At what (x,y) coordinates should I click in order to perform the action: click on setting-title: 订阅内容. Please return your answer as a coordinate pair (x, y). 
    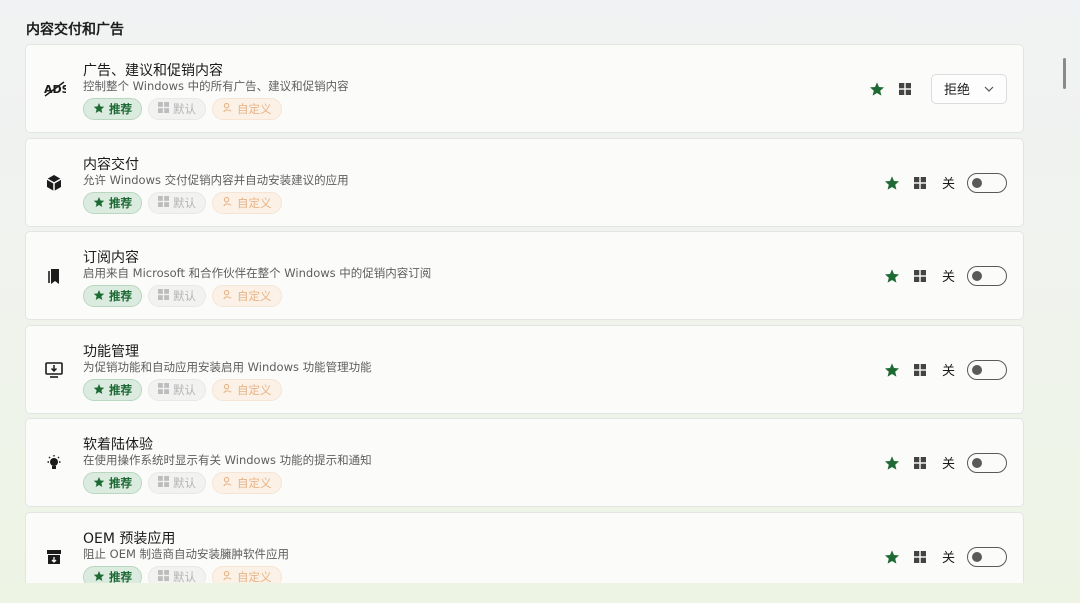
    Looking at the image, I should click on (111, 258).